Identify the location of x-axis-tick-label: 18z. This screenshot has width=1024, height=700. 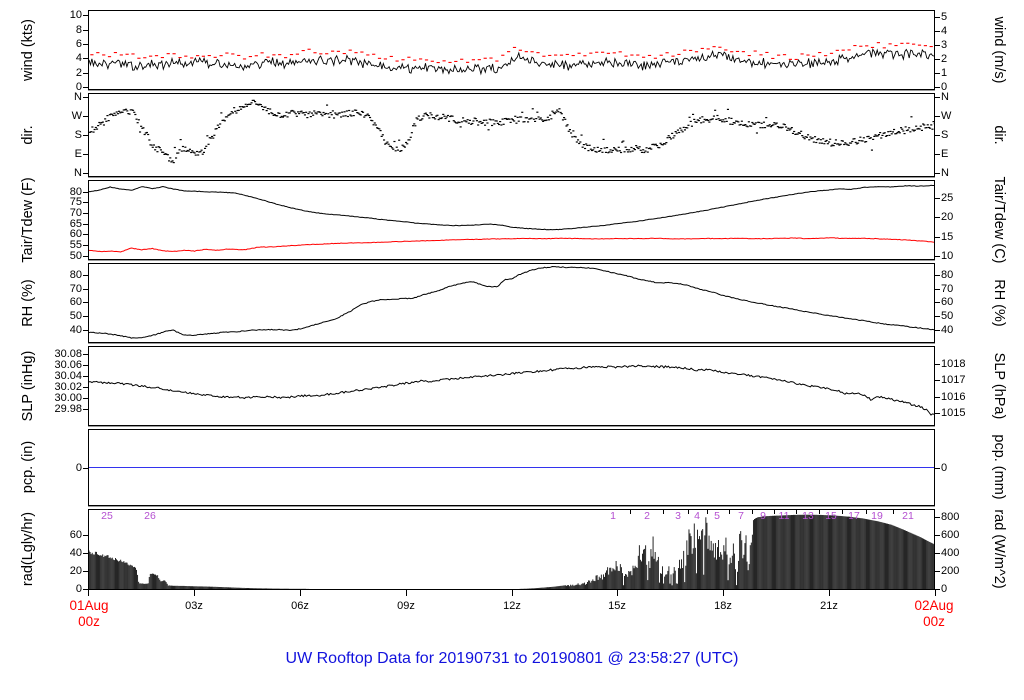
(723, 606).